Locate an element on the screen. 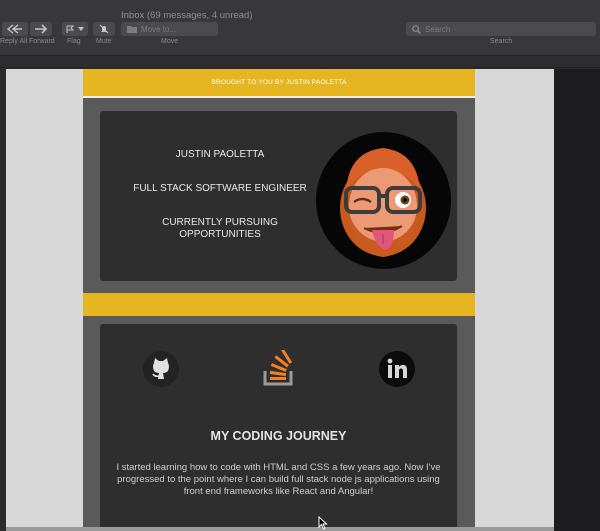  memoji-avatar-image is located at coordinates (383, 202).